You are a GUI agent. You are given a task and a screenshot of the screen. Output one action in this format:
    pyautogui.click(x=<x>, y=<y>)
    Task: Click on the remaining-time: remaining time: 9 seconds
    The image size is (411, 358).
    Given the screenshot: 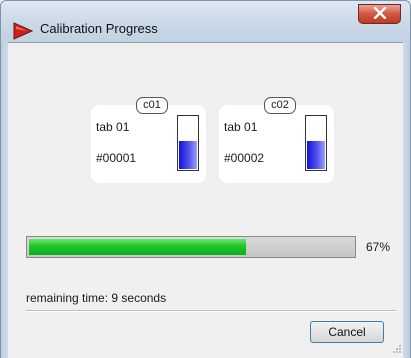 What is the action you would take?
    pyautogui.click(x=96, y=298)
    